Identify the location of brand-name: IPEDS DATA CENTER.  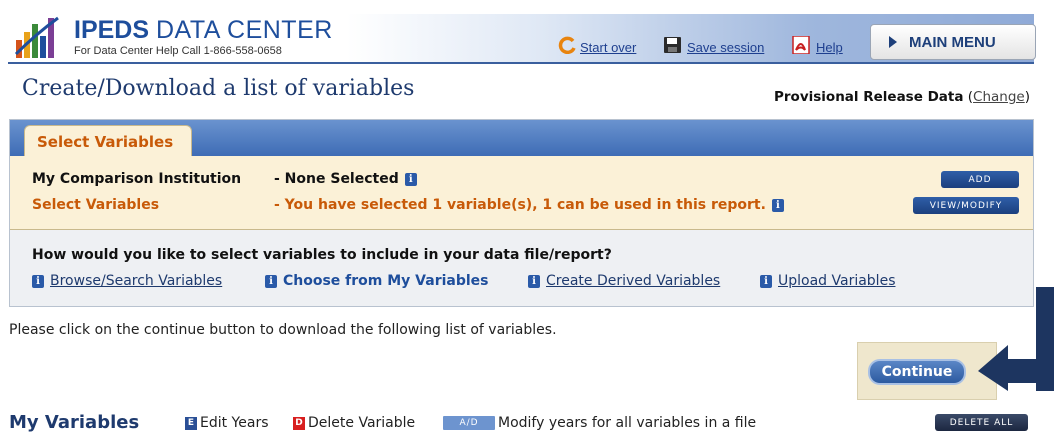
(203, 30).